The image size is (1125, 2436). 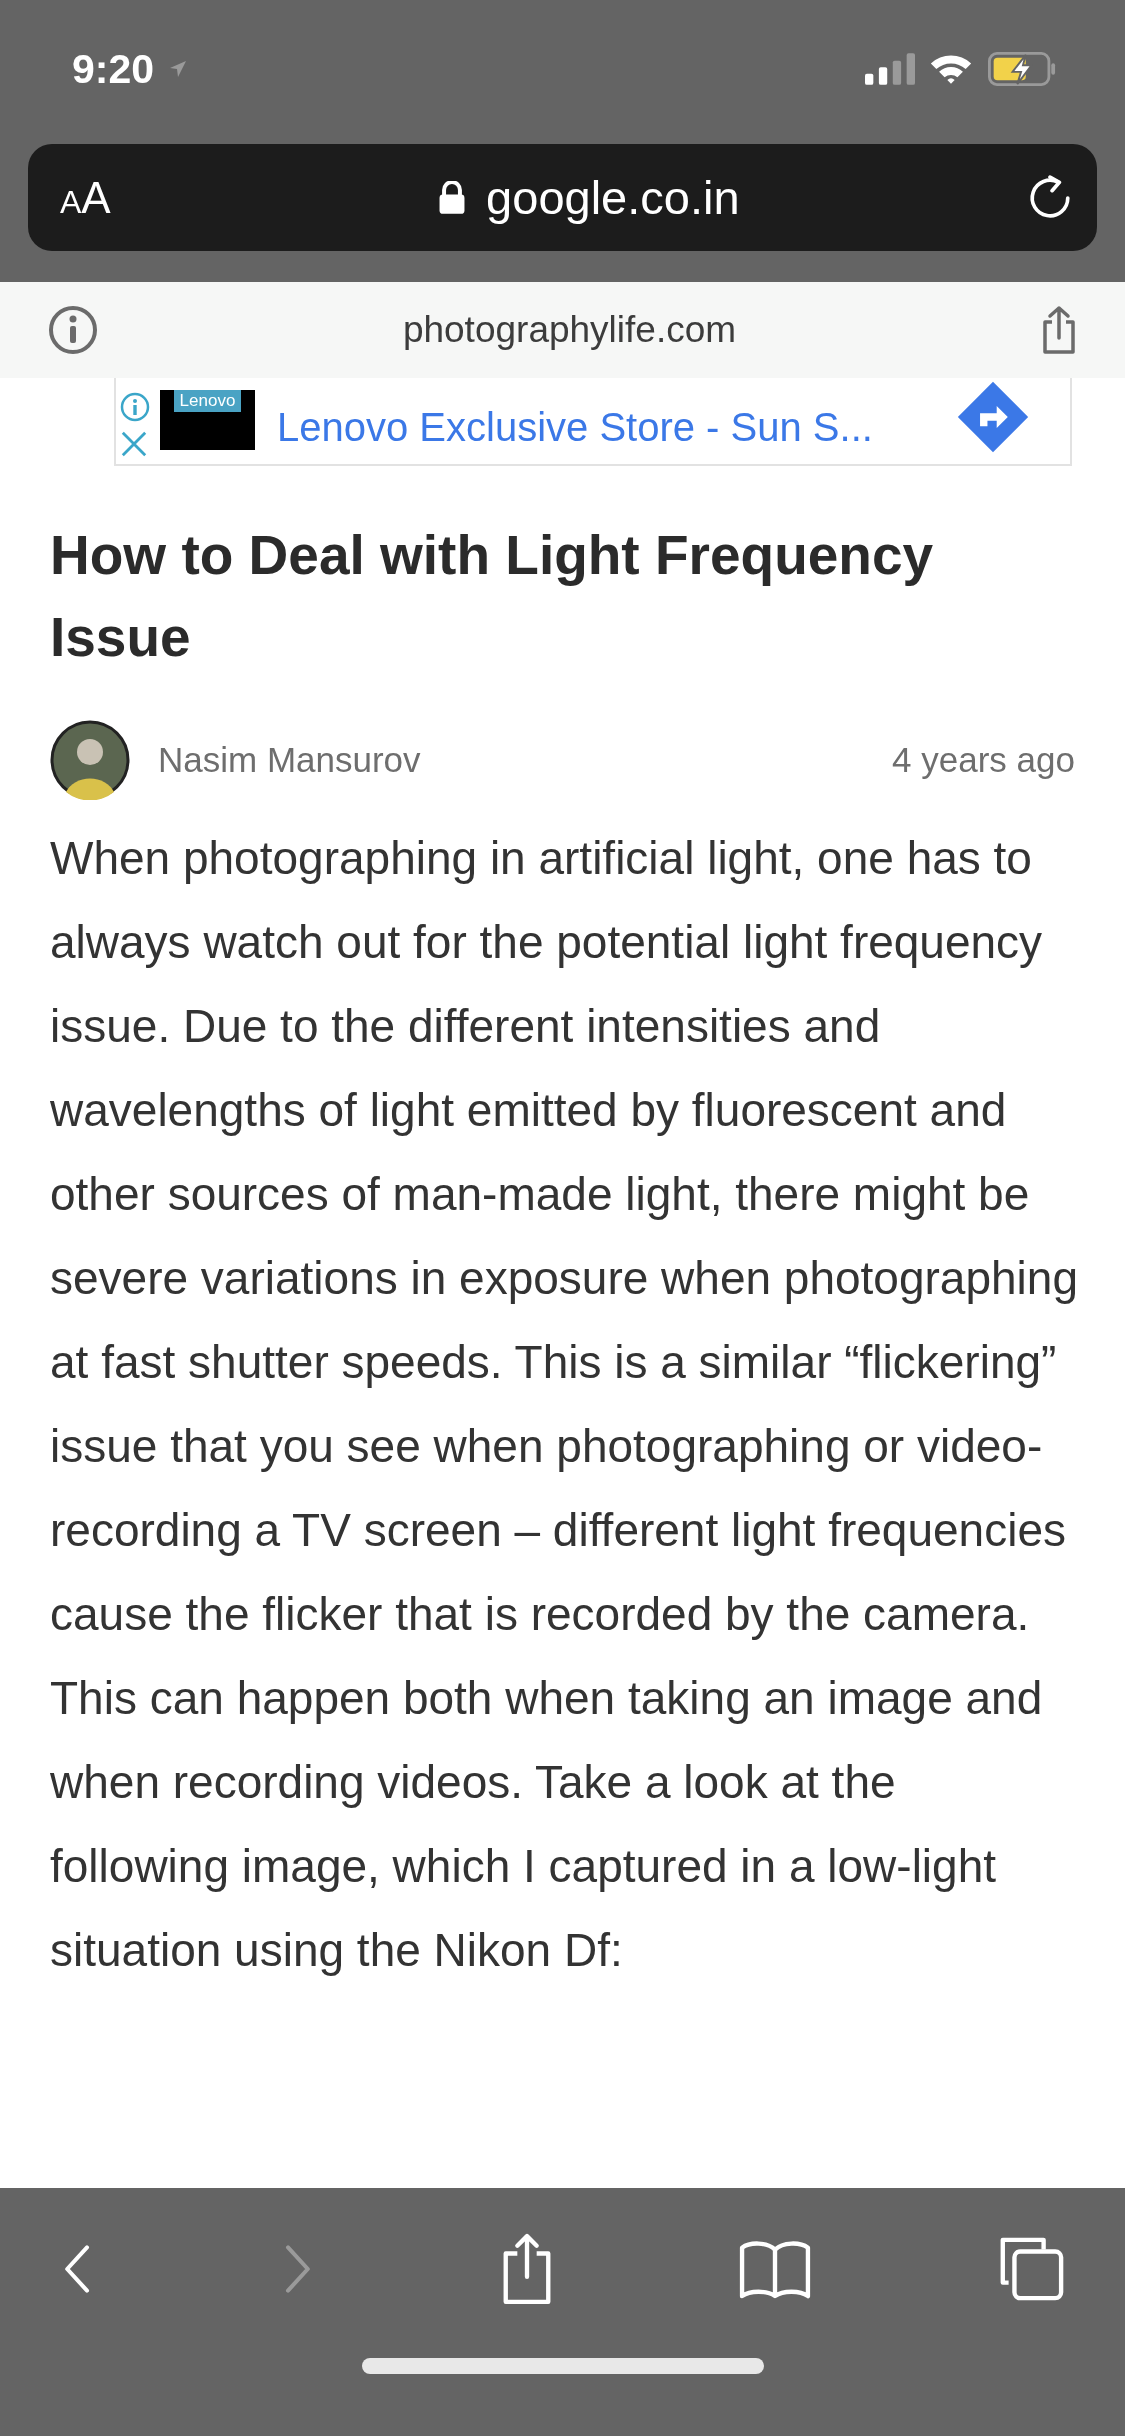 I want to click on location-arrow-icon, so click(x=178, y=69).